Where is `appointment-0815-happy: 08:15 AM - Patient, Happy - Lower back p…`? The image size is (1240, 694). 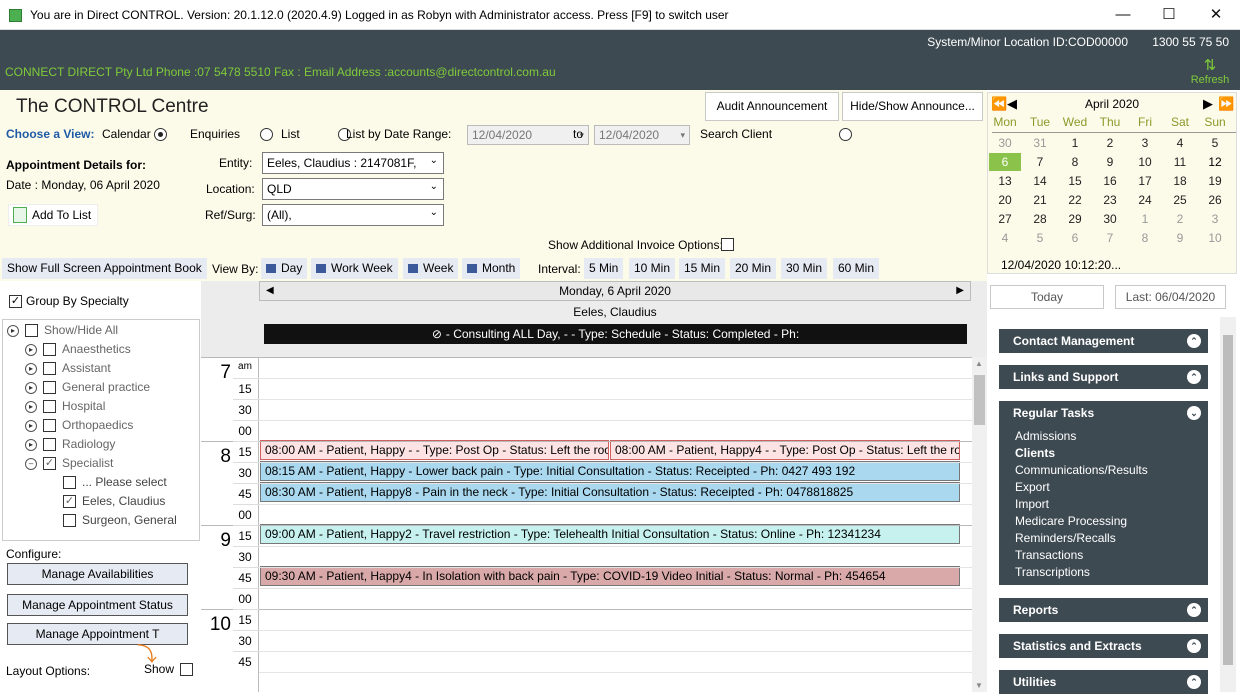
appointment-0815-happy: 08:15 AM - Patient, Happy - Lower back p… is located at coordinates (610, 471).